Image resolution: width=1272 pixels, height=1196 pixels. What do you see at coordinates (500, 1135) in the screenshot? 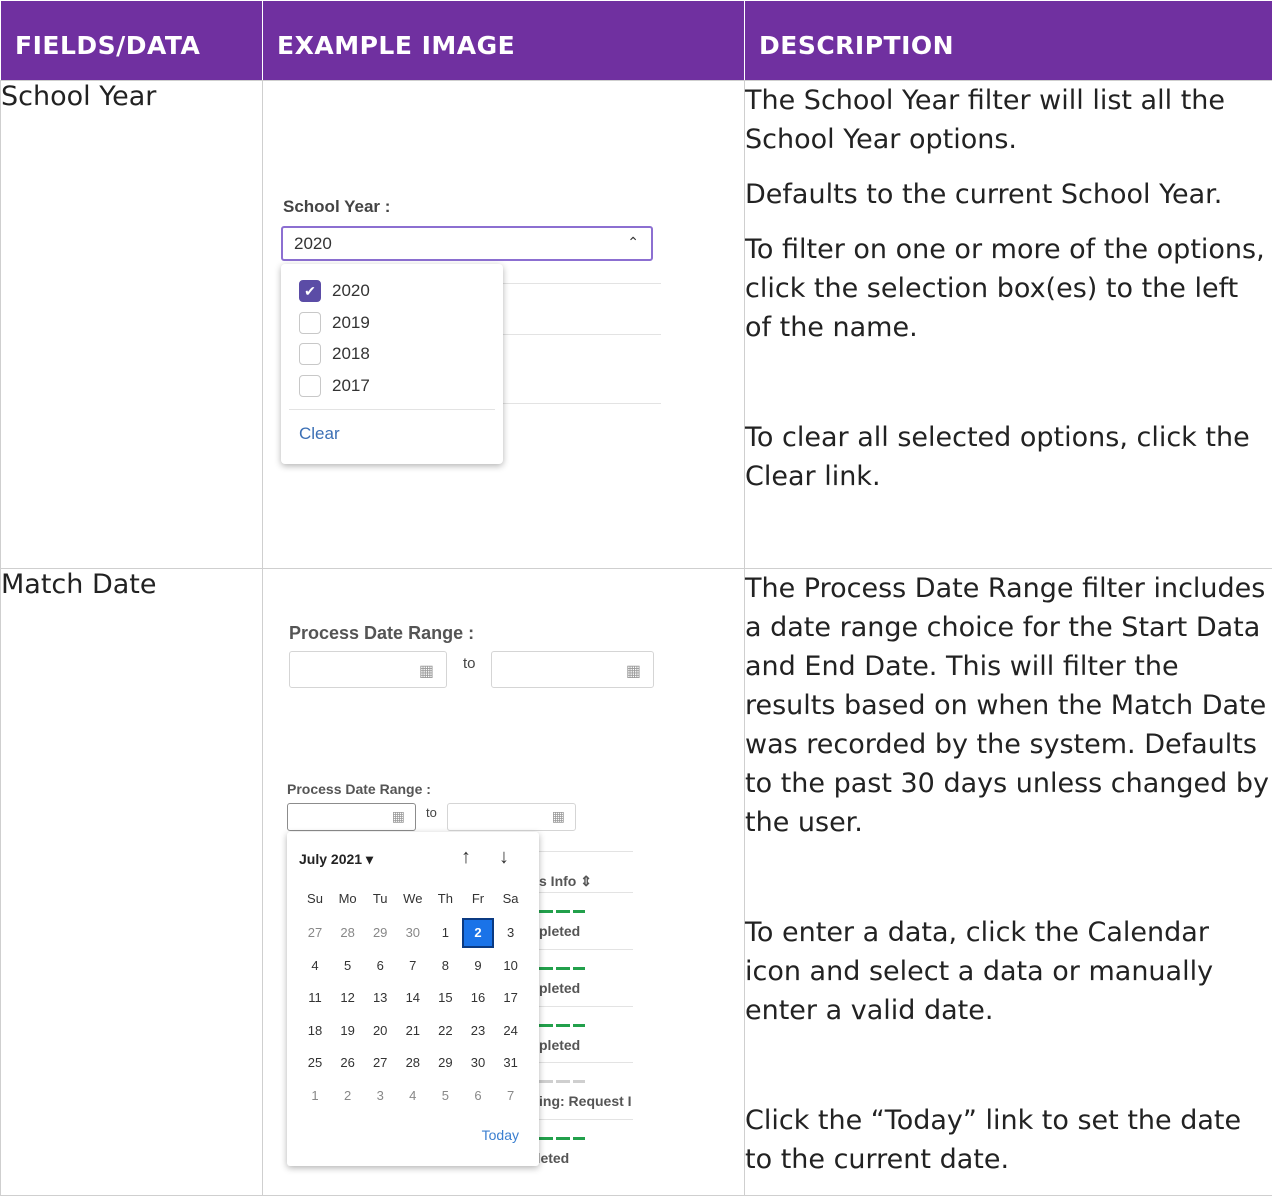
I see `today-link: Today` at bounding box center [500, 1135].